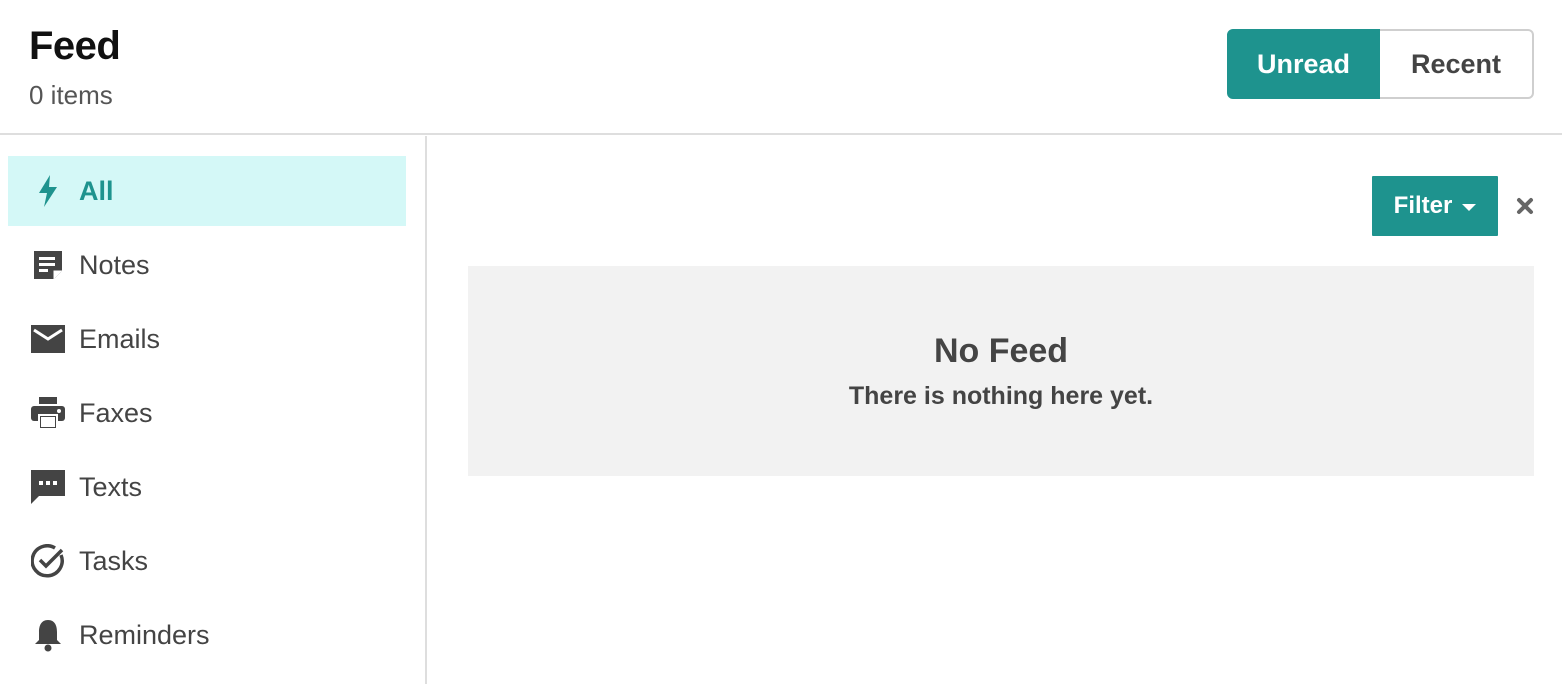 The image size is (1562, 684). I want to click on envelope-icon, so click(48, 339).